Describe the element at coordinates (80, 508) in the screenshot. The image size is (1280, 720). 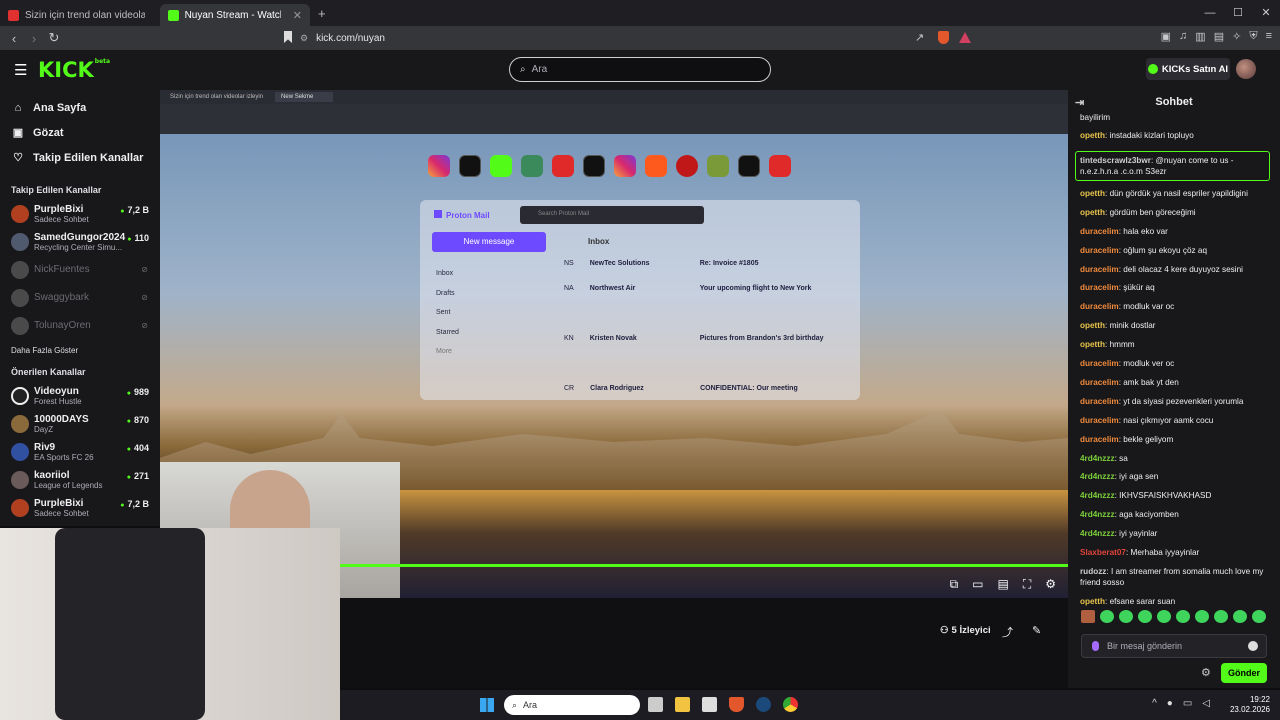
I see `recommended-channel: PurpleBixi Sadece Sohbet 7,2 B` at that location.